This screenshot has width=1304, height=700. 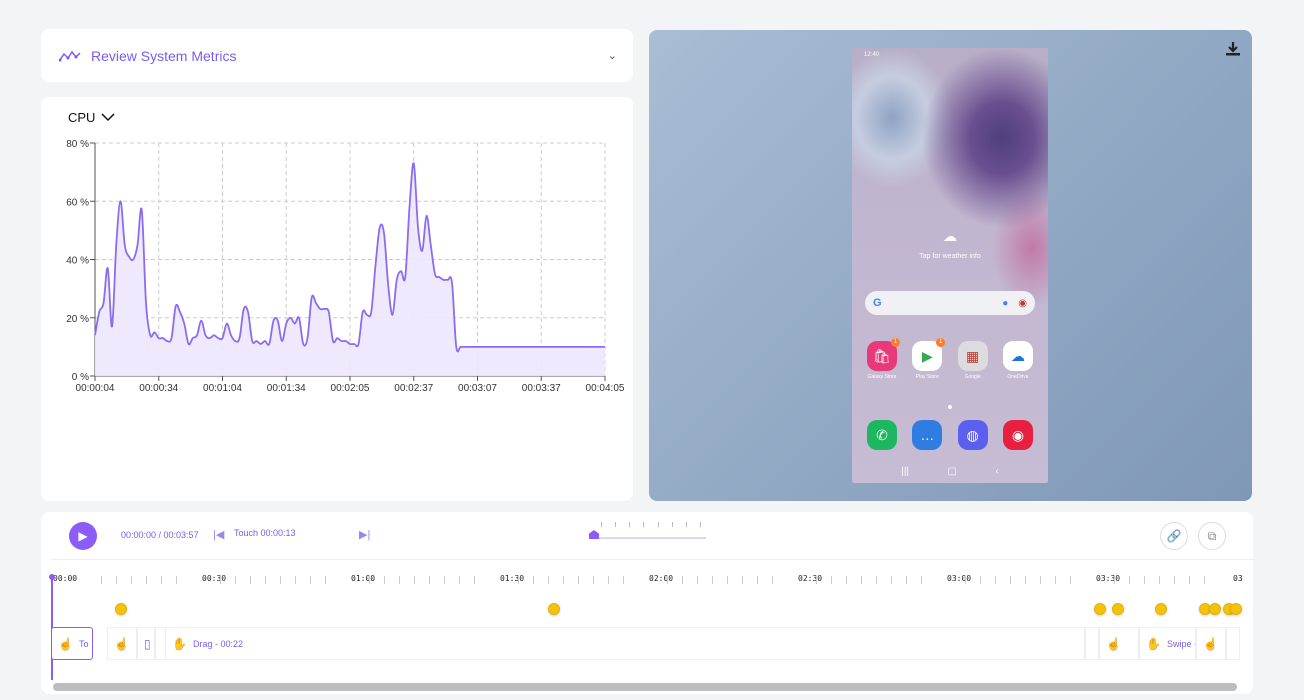 What do you see at coordinates (996, 471) in the screenshot?
I see `back-icon: ‹` at bounding box center [996, 471].